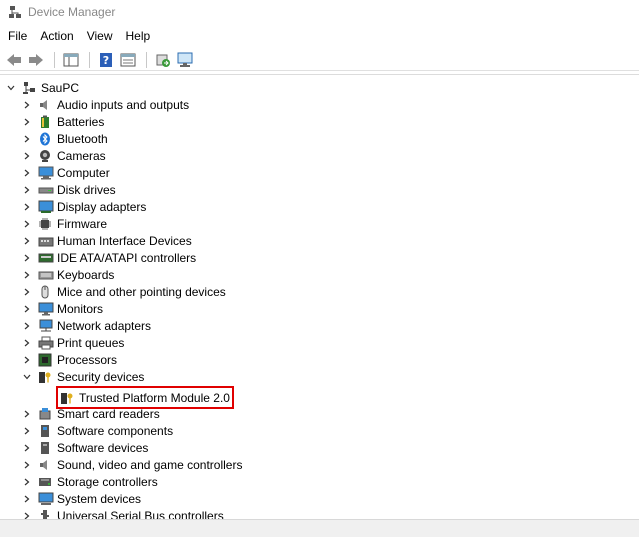  I want to click on tree-item-label: Software devices, so click(103, 447).